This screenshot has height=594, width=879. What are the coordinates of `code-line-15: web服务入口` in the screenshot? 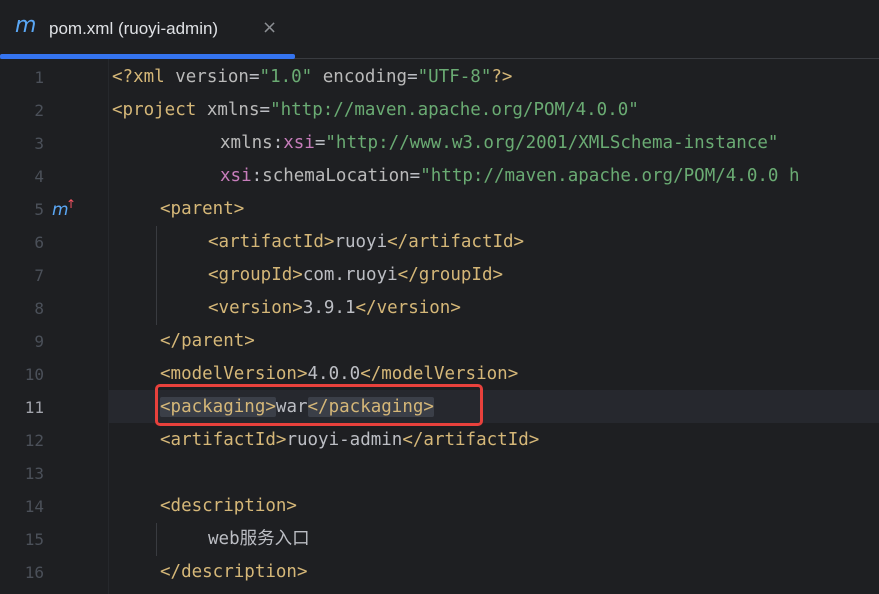 It's located at (259, 539).